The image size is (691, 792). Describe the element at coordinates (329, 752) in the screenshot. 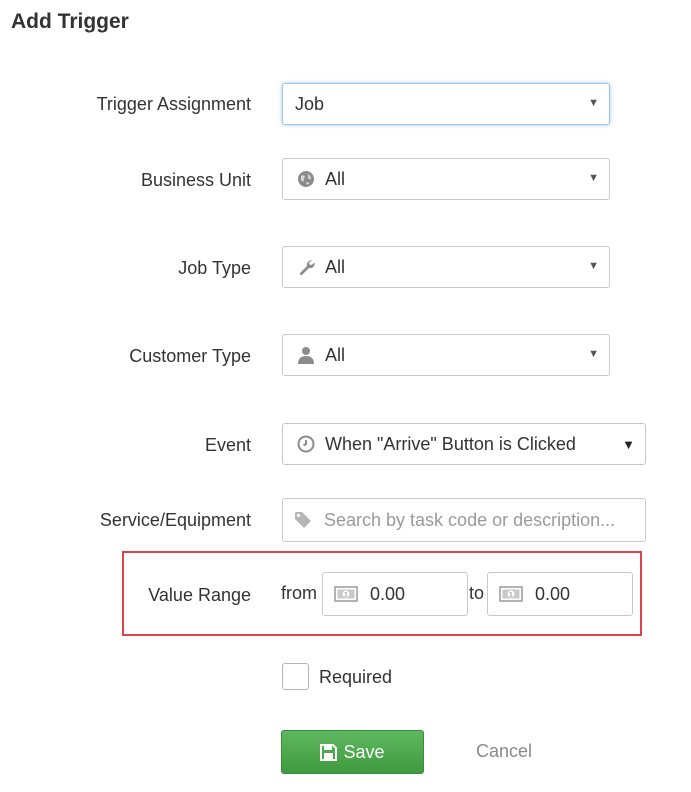

I see `floppy-disk-icon` at that location.